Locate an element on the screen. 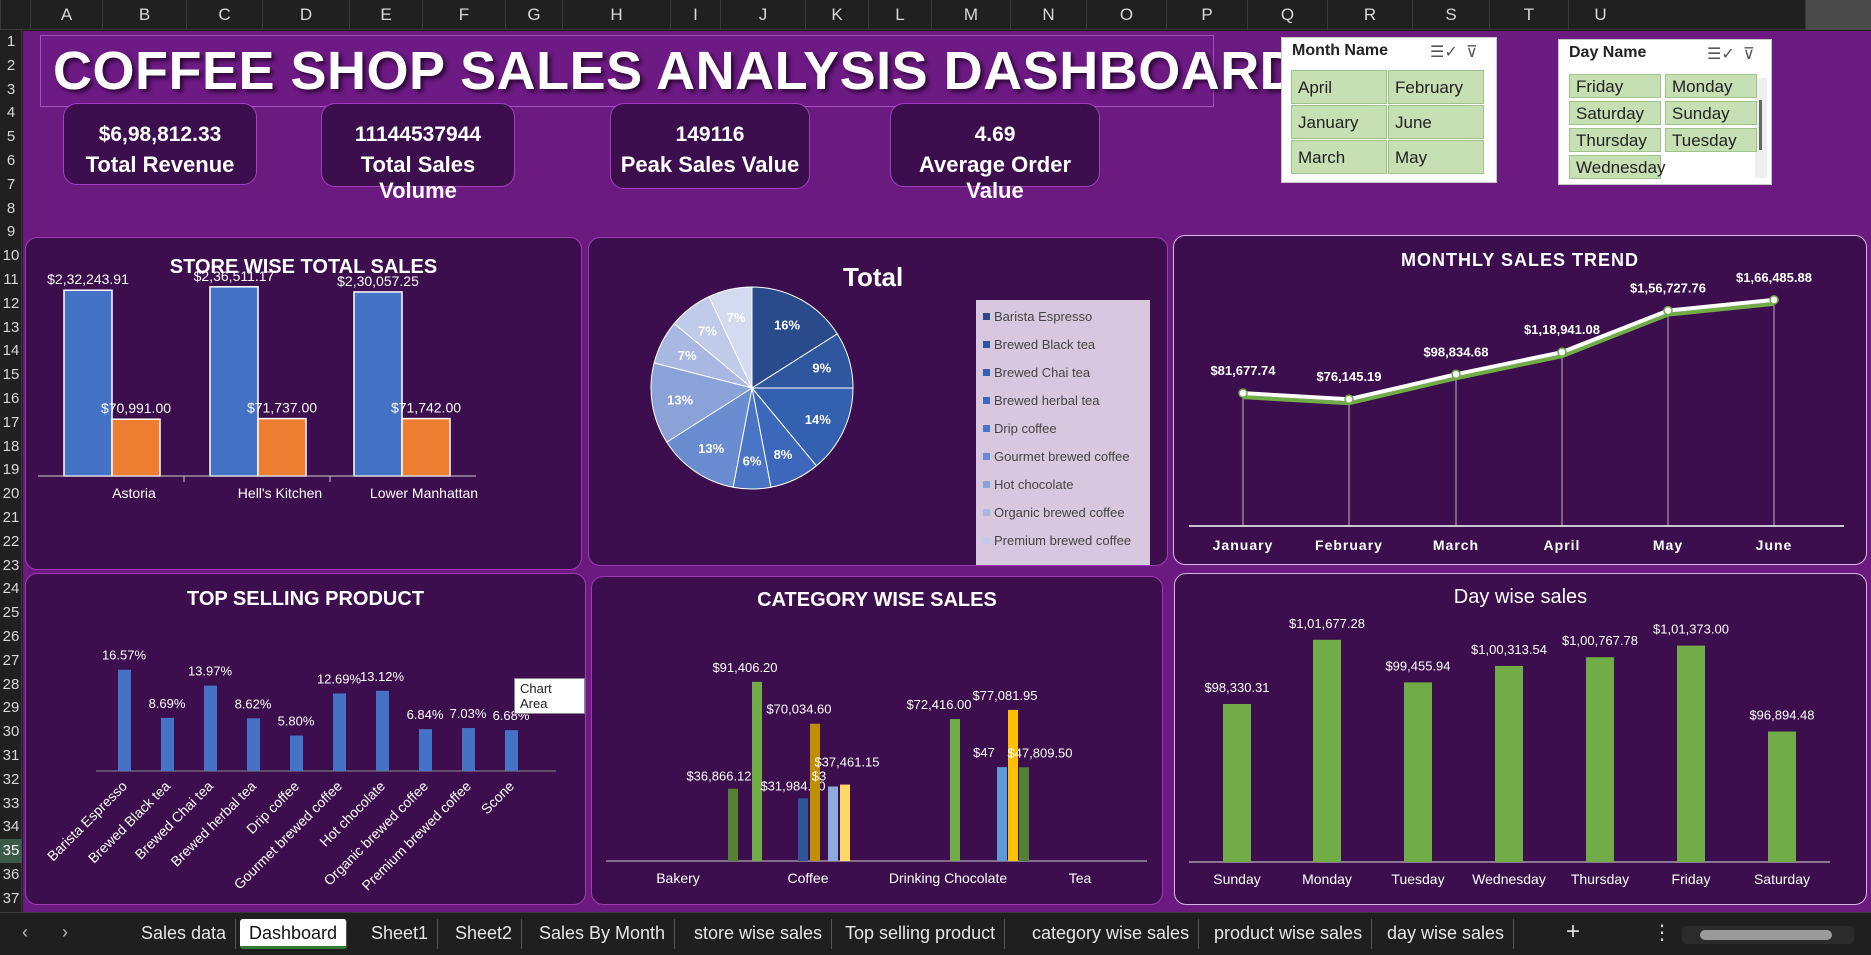 The height and width of the screenshot is (955, 1871). row-header: 16 is located at coordinates (11, 399).